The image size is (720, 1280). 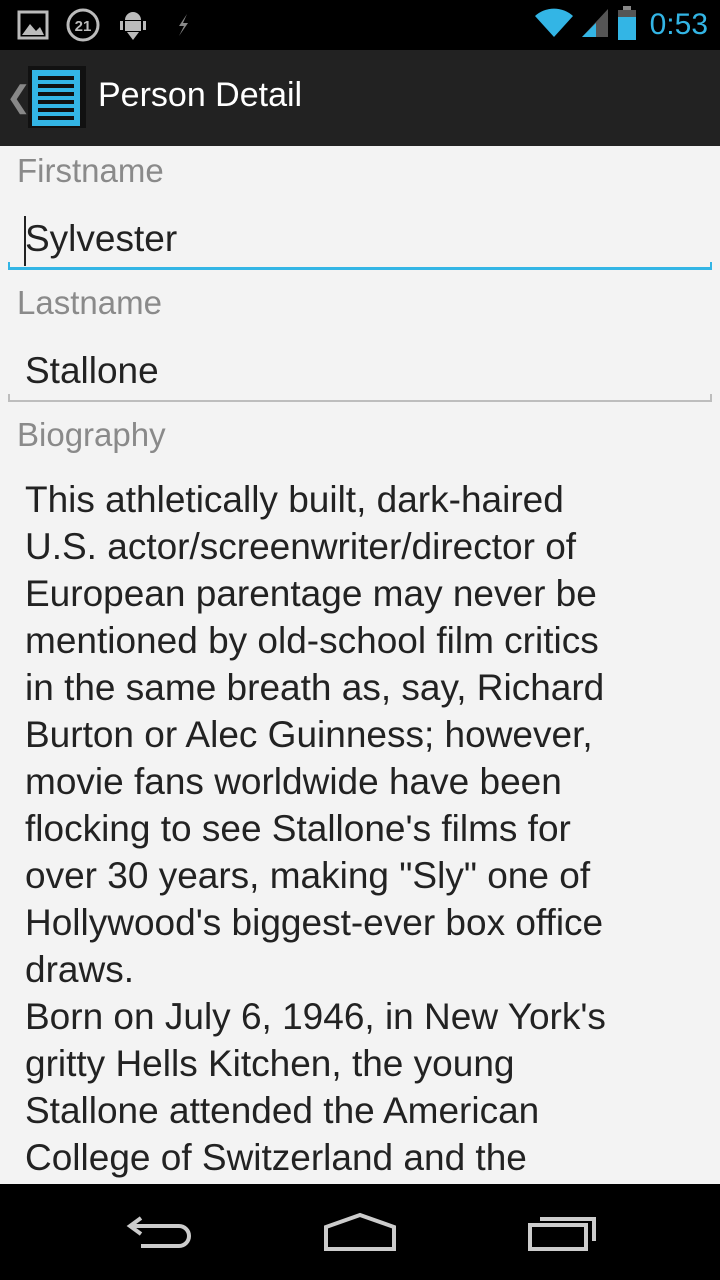 I want to click on recent-apps-icon, so click(x=562, y=1232).